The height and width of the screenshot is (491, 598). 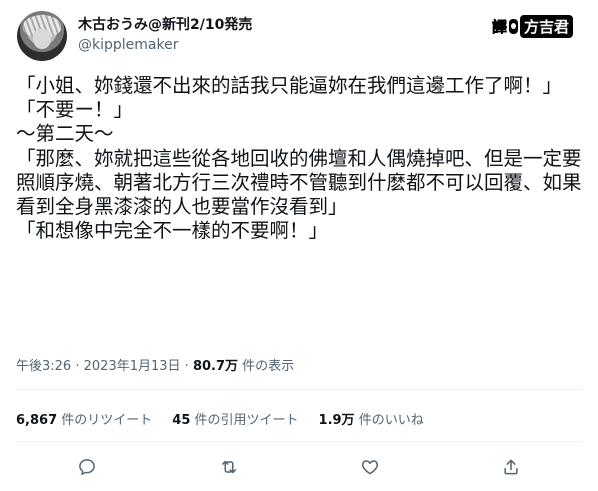 I want to click on translator-stamp-name: 方吉君, so click(x=547, y=26).